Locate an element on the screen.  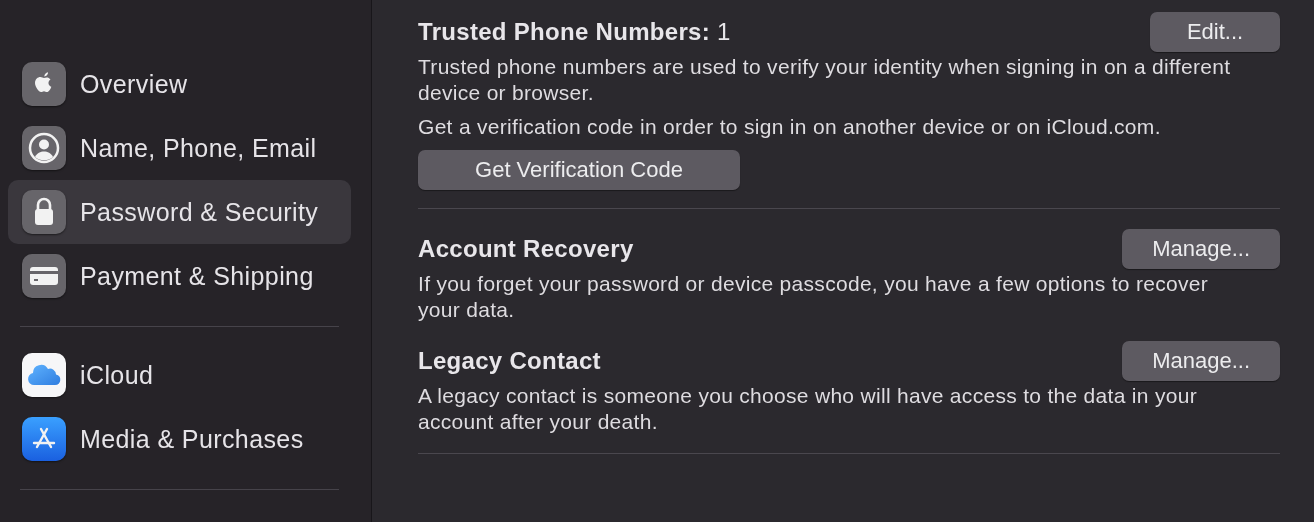
description-text: Trusted phone numbers are used to verify your identity when signing in on a different device or browser. is located at coordinates (825, 80).